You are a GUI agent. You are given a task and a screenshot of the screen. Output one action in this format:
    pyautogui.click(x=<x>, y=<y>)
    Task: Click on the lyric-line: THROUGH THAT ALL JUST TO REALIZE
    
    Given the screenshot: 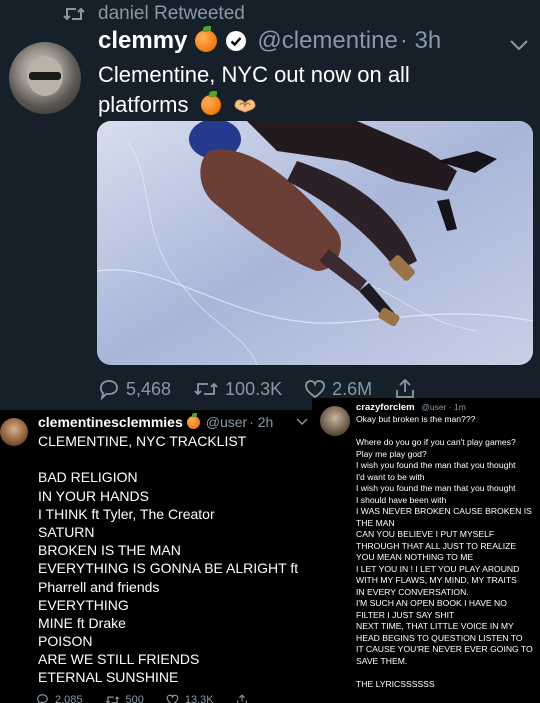 What is the action you would take?
    pyautogui.click(x=436, y=545)
    